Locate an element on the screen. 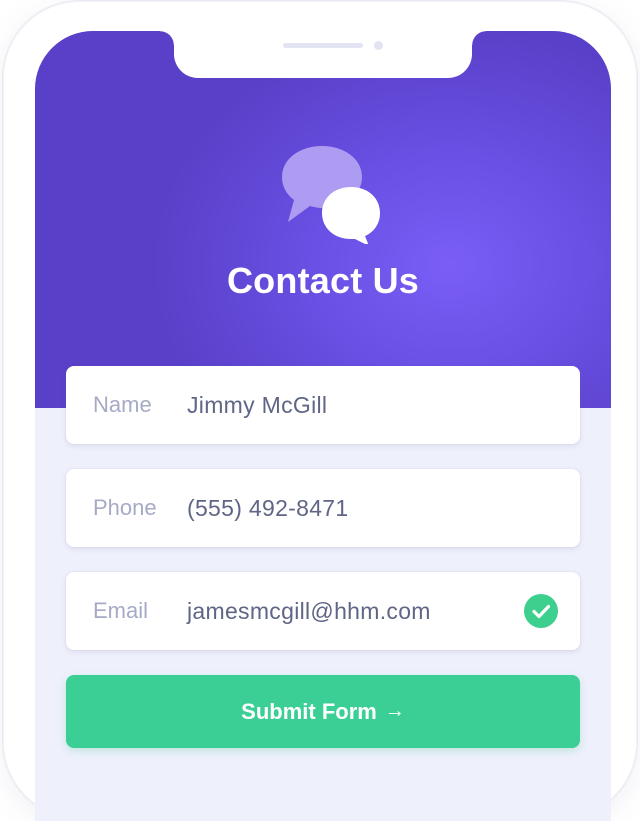 This screenshot has width=640, height=821. check-circle-icon is located at coordinates (541, 611).